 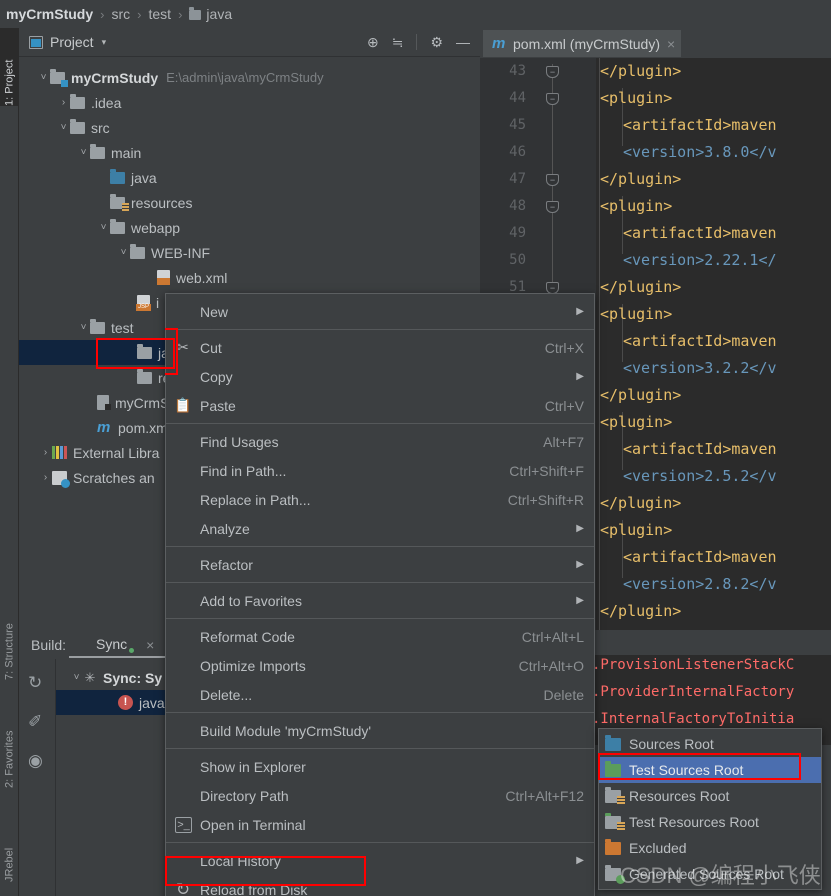 What do you see at coordinates (35, 683) in the screenshot?
I see `rerun-icon: ↻` at bounding box center [35, 683].